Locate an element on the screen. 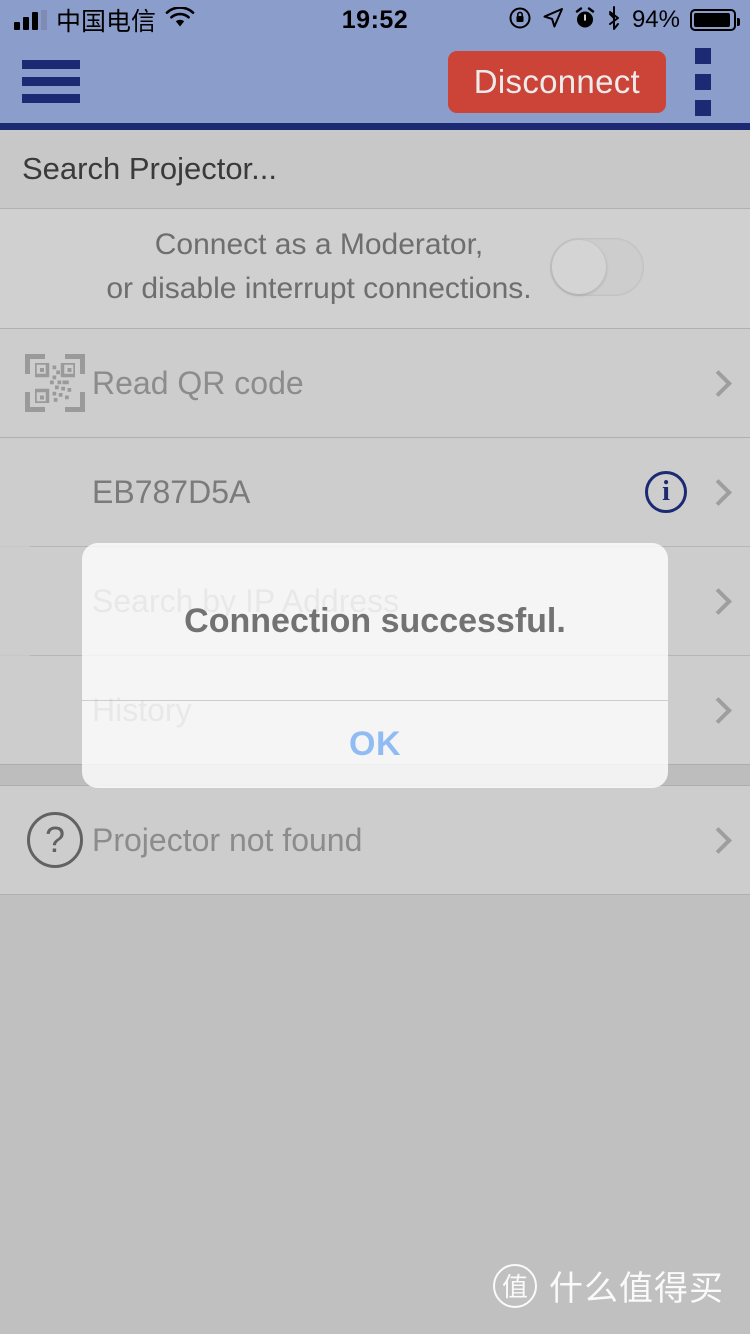 The height and width of the screenshot is (1334, 750). moderator-line-2: or disable interrupt connections. is located at coordinates (319, 288).